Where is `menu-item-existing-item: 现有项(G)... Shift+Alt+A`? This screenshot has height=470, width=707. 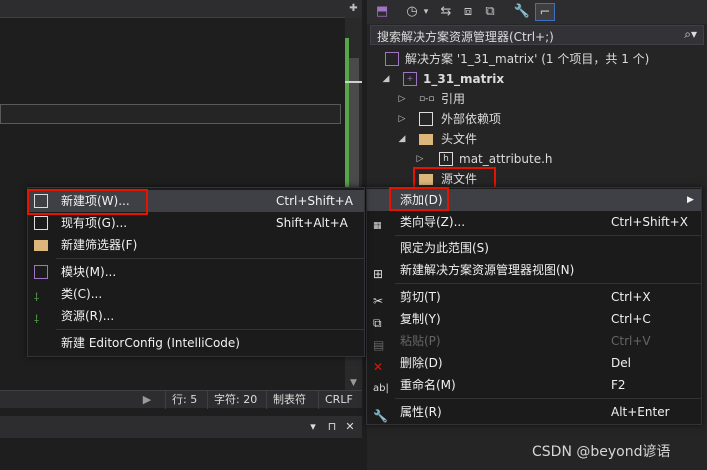
menu-item-existing-item: 现有项(G)... Shift+Alt+A is located at coordinates (196, 223).